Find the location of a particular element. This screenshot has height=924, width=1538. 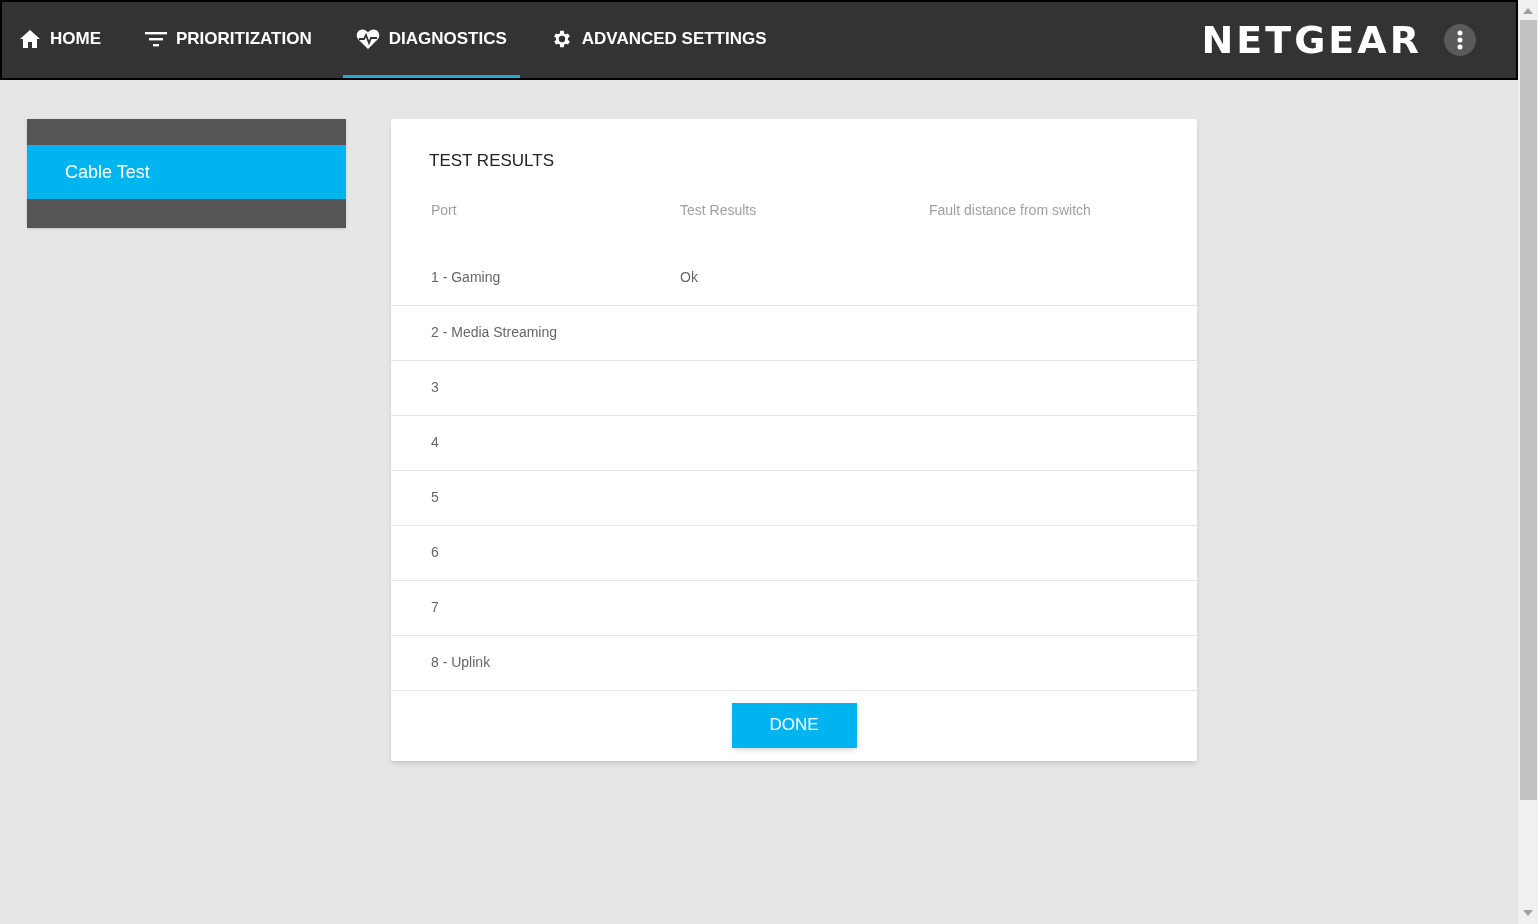

more-icon is located at coordinates (1460, 40).